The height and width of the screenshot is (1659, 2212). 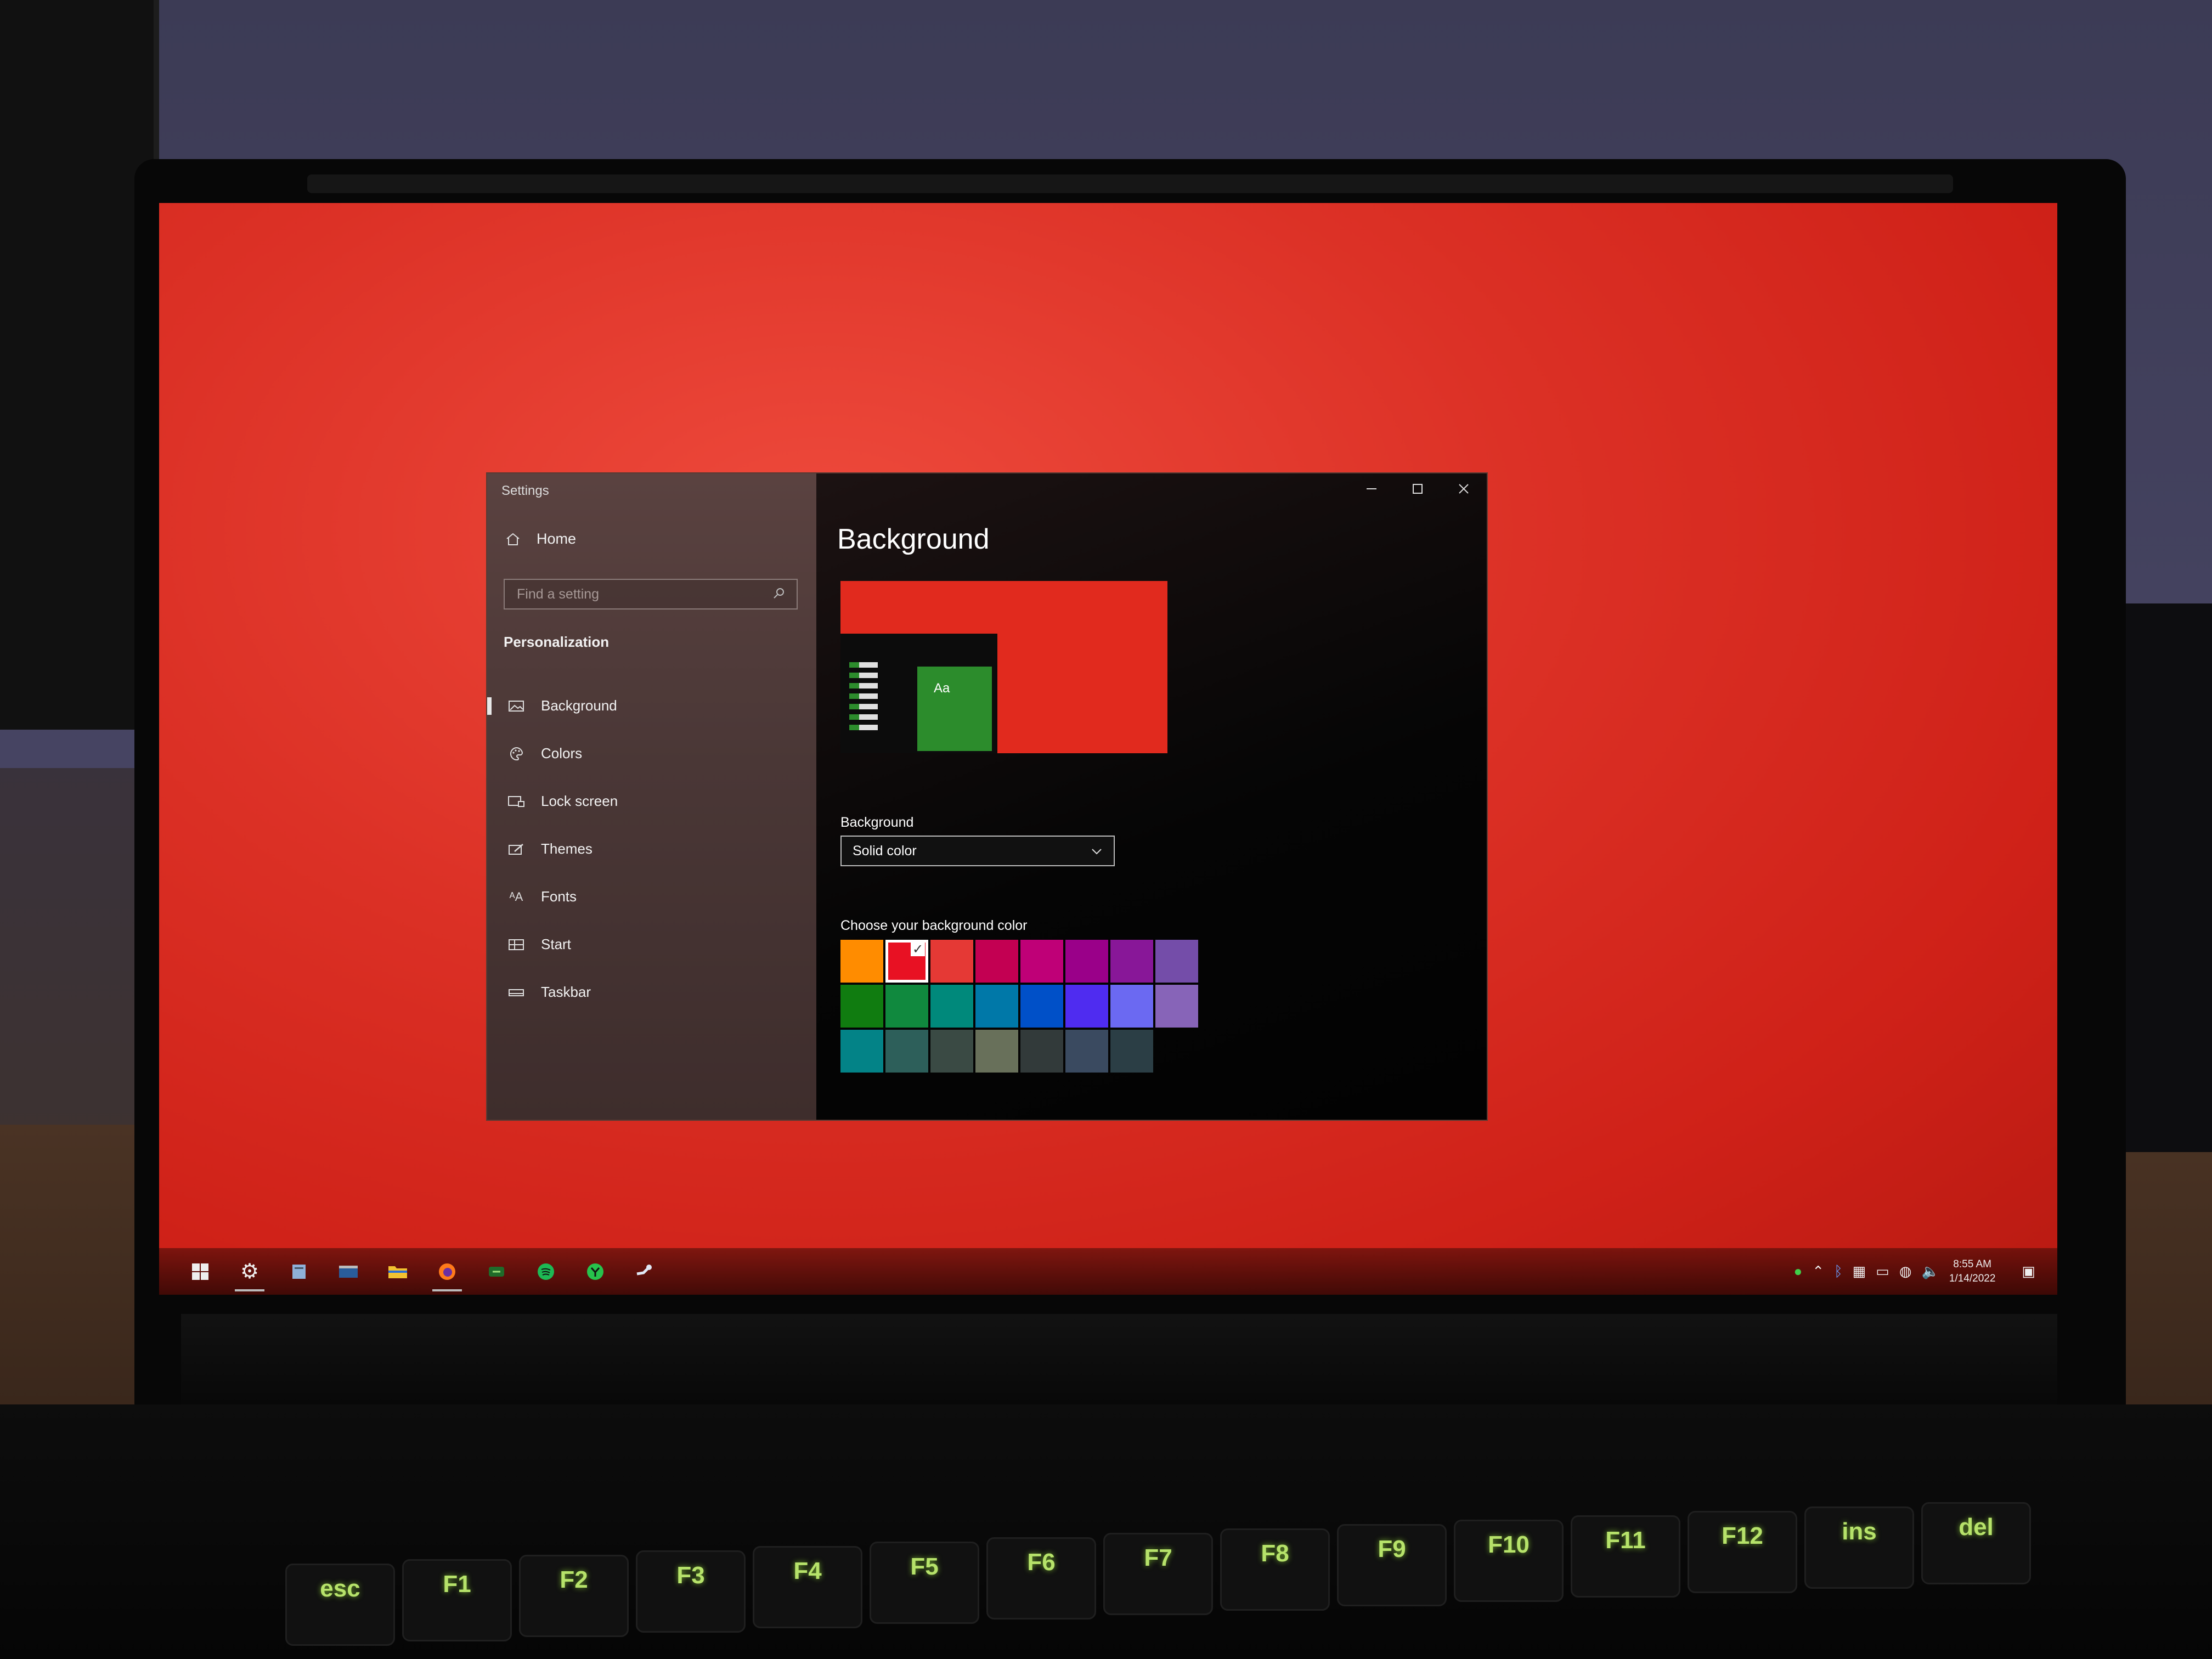 What do you see at coordinates (1158, 1574) in the screenshot?
I see `keyboard-key: F7` at bounding box center [1158, 1574].